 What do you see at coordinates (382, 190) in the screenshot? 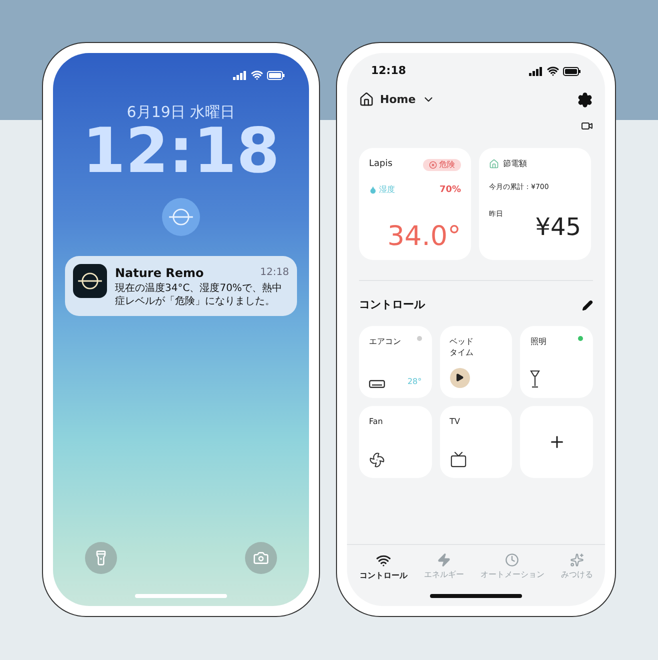
I see `humidity-label: 湿度` at bounding box center [382, 190].